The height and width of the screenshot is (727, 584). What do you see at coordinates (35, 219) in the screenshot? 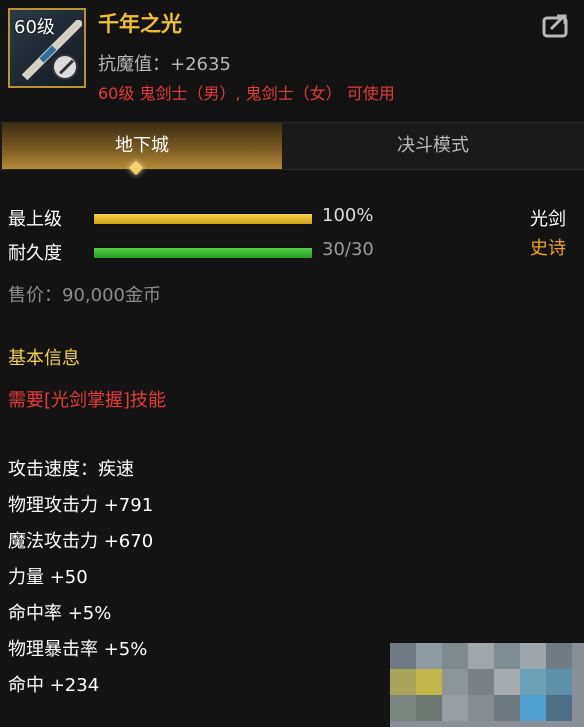
I see `quality-label: 最上级` at bounding box center [35, 219].